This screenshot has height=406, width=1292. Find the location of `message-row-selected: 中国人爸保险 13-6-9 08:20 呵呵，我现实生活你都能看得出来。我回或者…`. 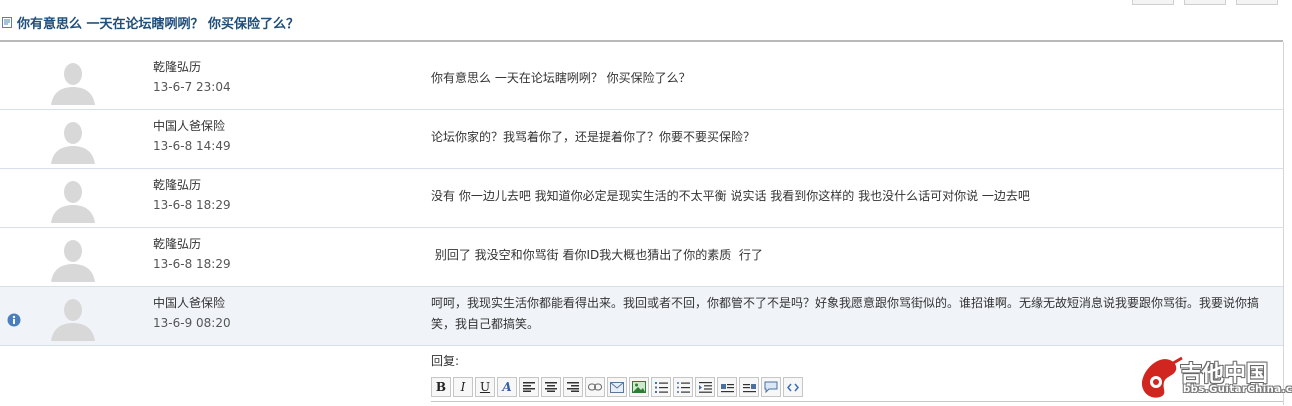

message-row-selected: 中国人爸保险 13-6-9 08:20 呵呵，我现实生活你都能看得出来。我回或者… is located at coordinates (641, 316).